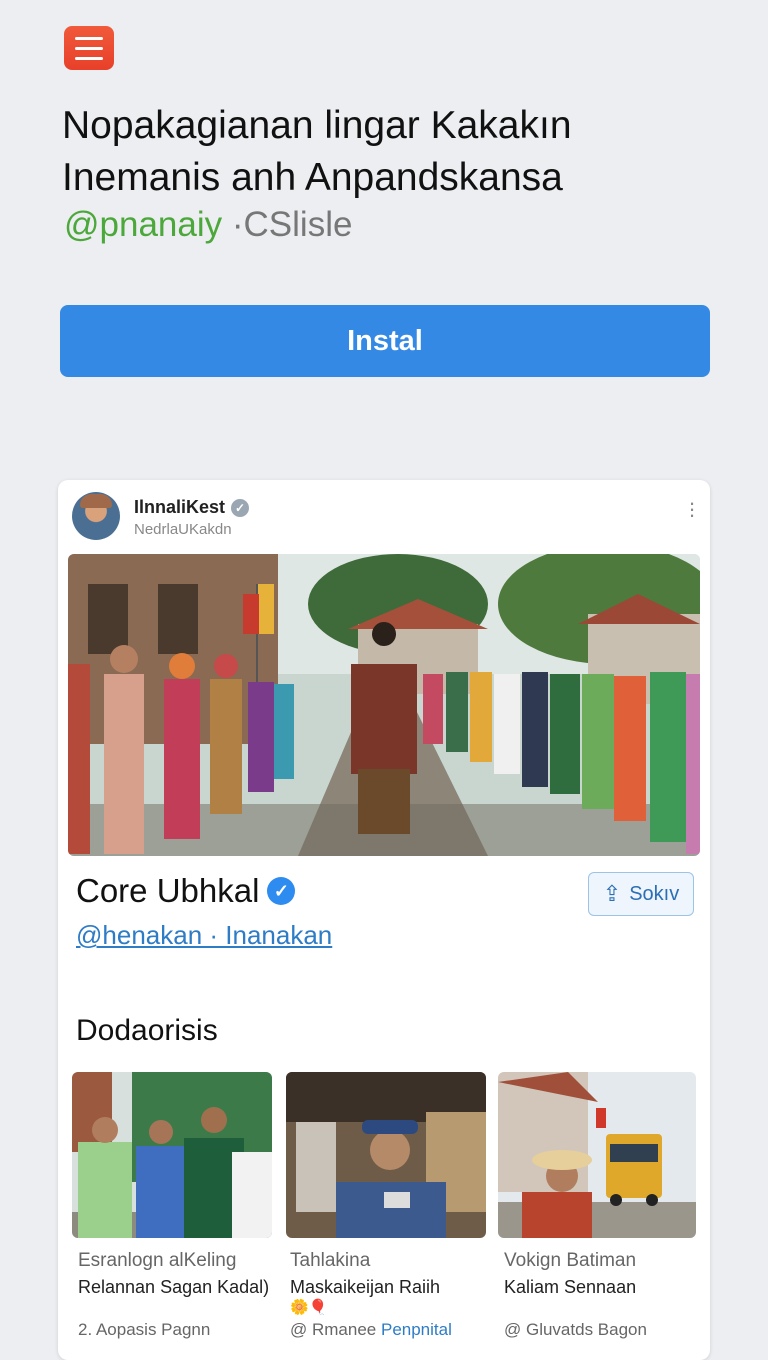 The image size is (768, 1360). Describe the element at coordinates (570, 1261) in the screenshot. I see `thumbnail-3-title: Vokign Batiman` at that location.